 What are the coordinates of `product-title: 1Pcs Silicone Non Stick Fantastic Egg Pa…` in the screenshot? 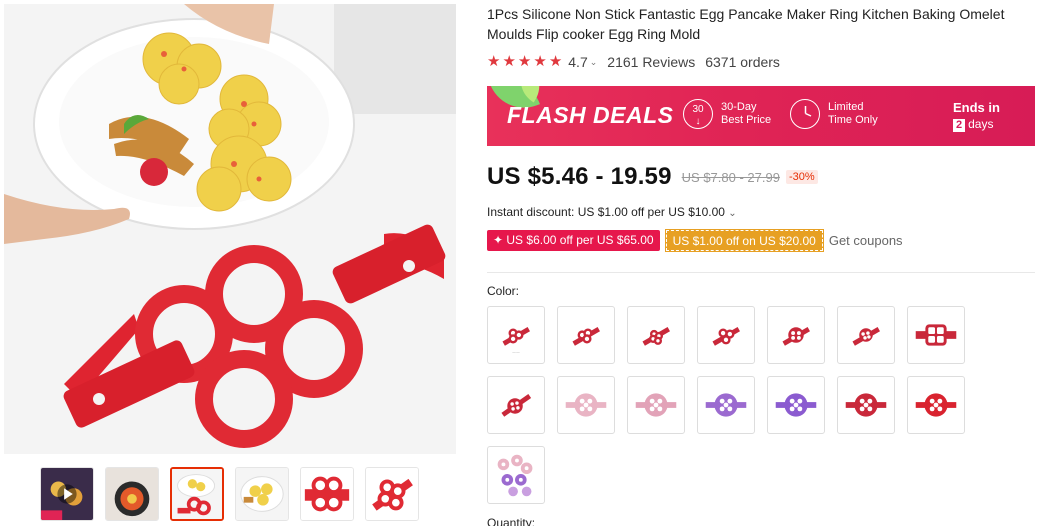 It's located at (746, 24).